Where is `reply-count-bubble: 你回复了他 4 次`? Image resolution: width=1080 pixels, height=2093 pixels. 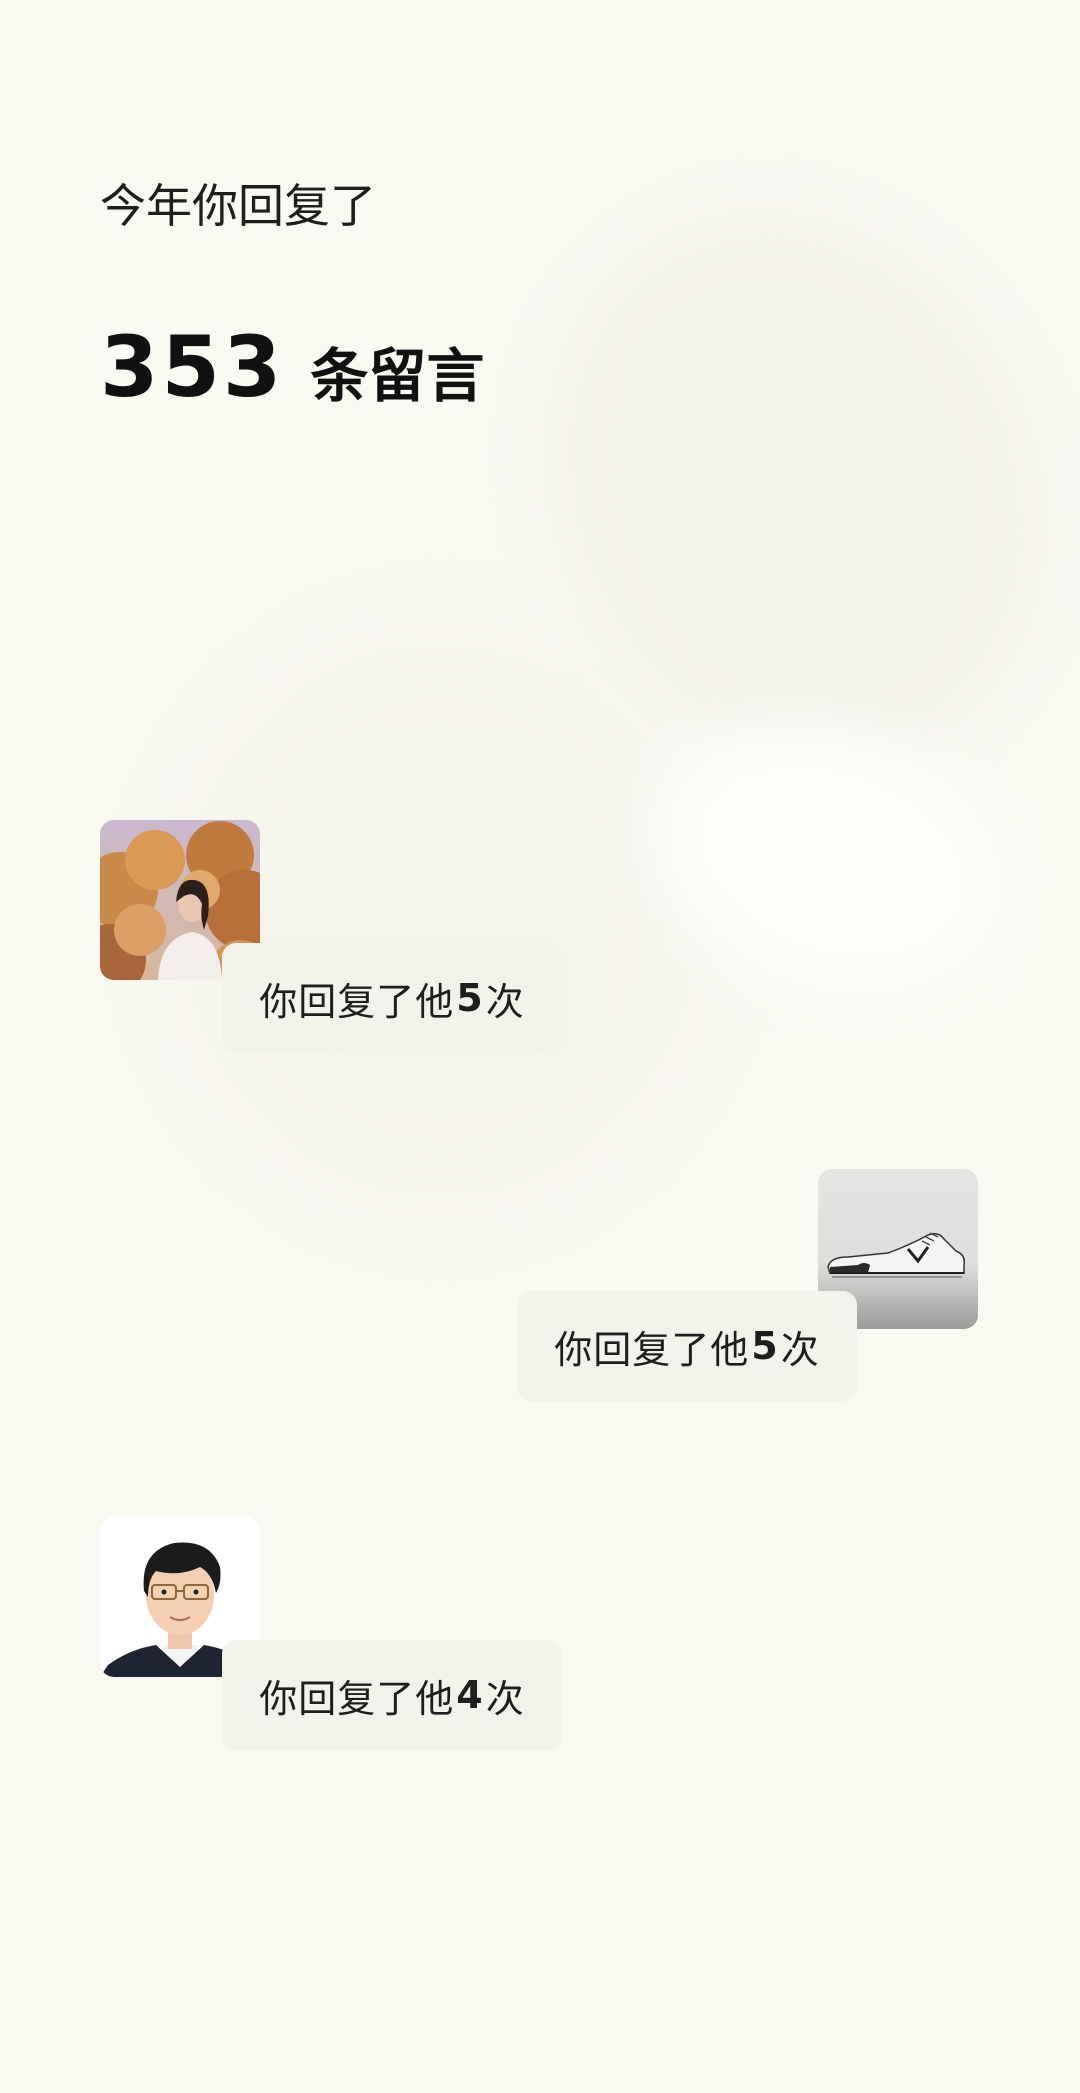
reply-count-bubble: 你回复了他 4 次 is located at coordinates (392, 1695).